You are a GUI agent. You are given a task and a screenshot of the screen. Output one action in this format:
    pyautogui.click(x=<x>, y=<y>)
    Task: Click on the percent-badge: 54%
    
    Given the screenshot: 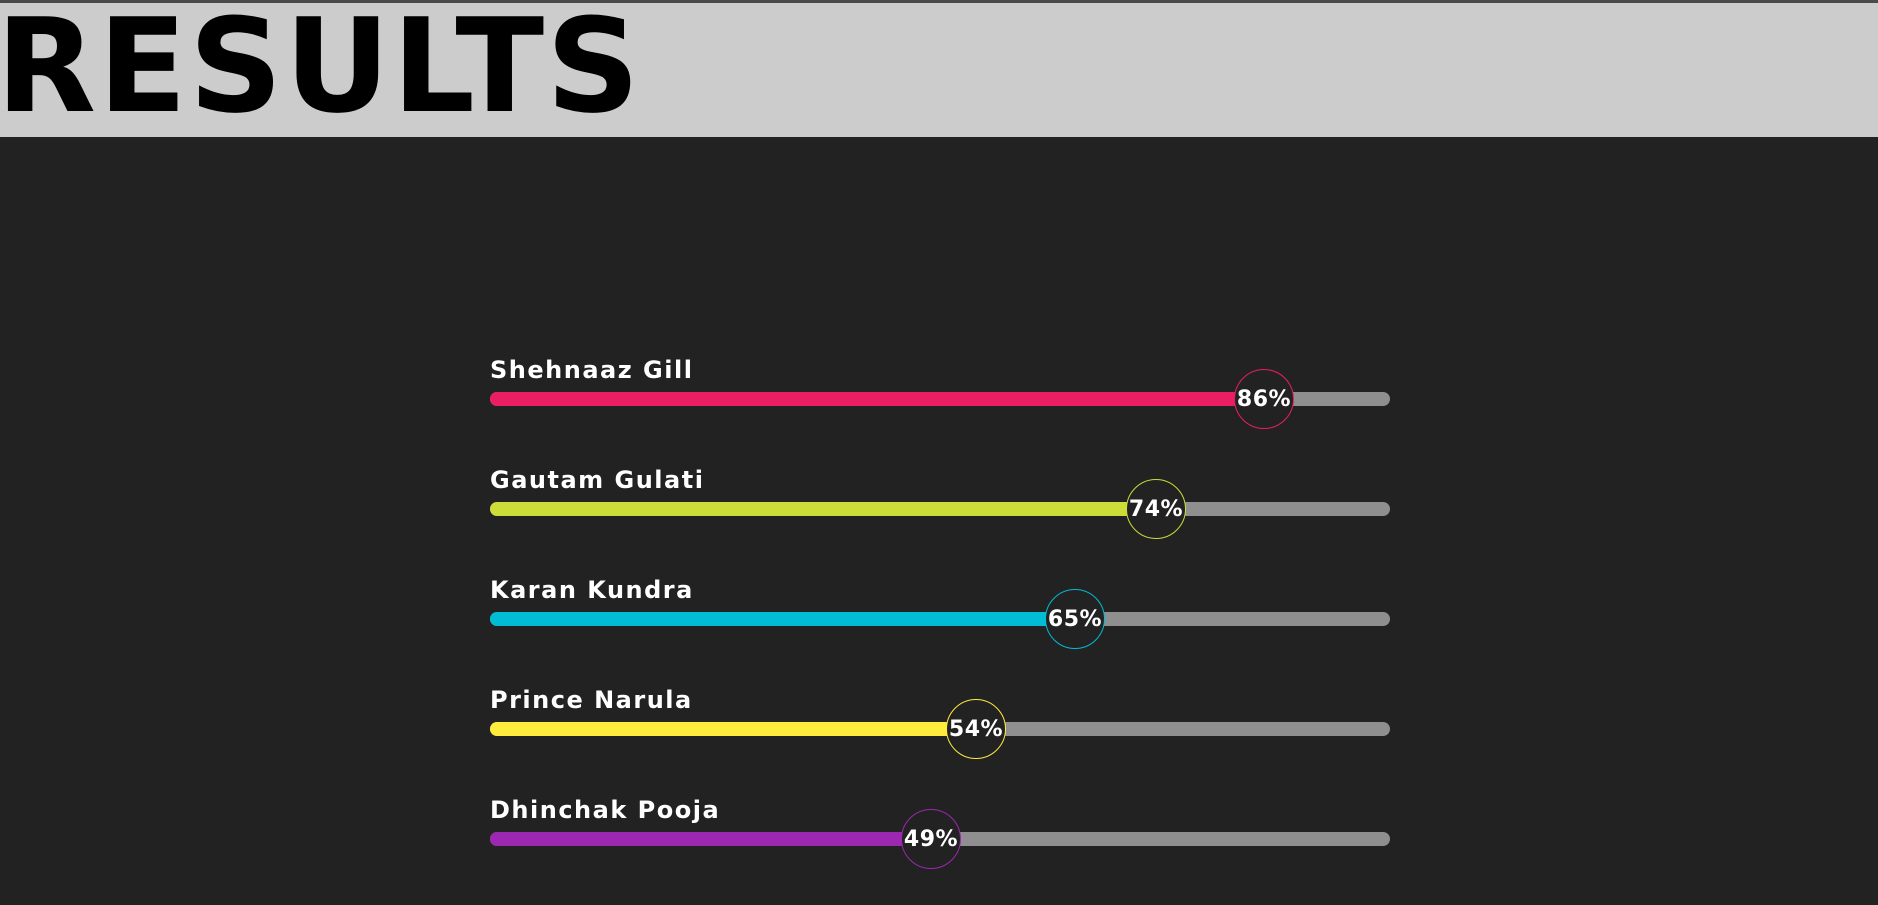 What is the action you would take?
    pyautogui.click(x=976, y=729)
    